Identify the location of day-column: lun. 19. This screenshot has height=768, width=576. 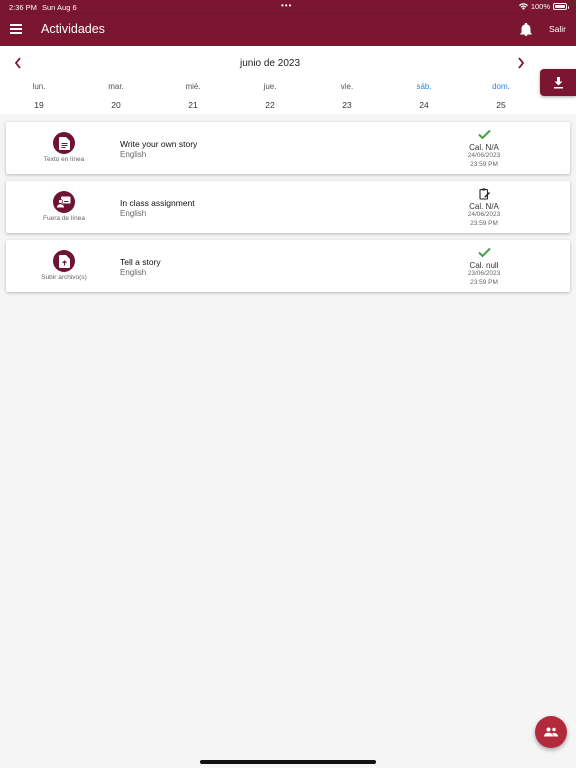
(39, 96).